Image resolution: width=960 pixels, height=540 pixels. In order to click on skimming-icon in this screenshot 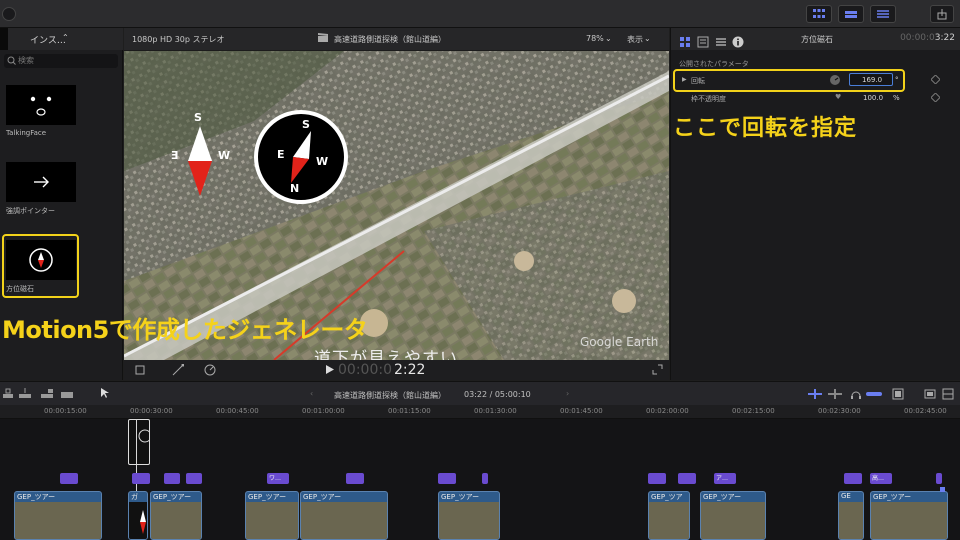, I will do `click(815, 395)`.